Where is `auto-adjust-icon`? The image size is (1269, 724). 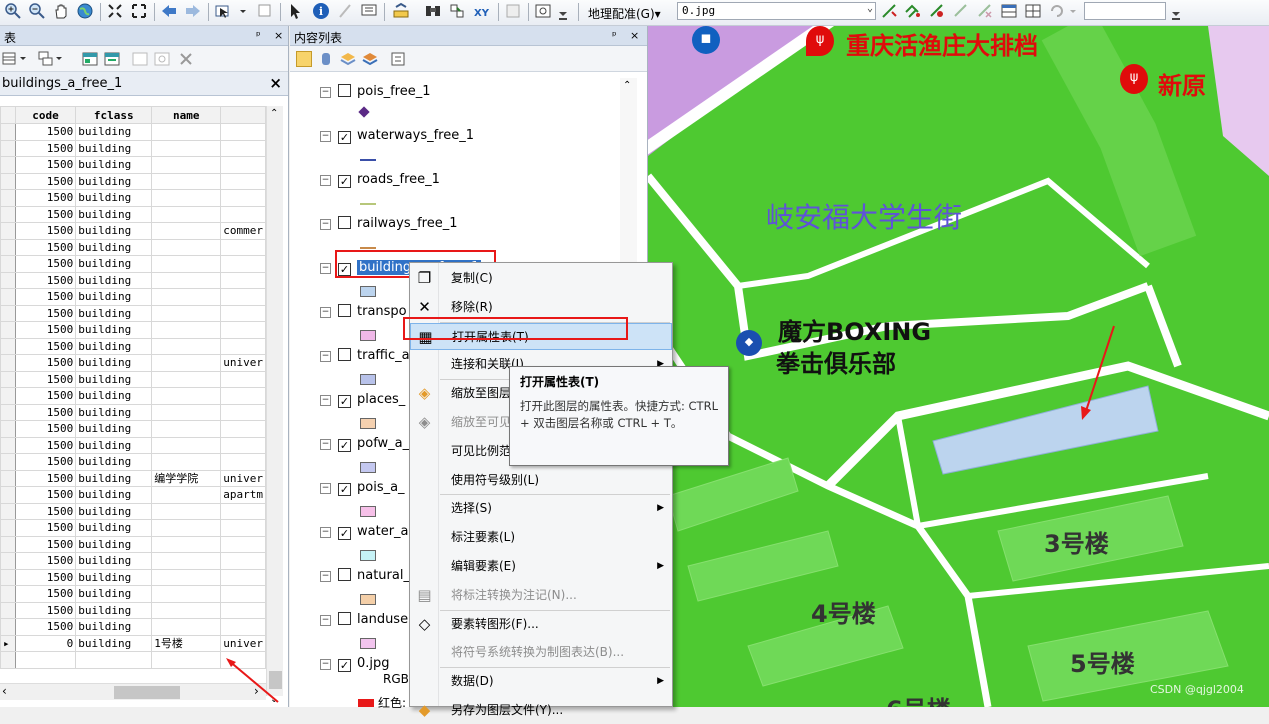
auto-adjust-icon is located at coordinates (913, 11).